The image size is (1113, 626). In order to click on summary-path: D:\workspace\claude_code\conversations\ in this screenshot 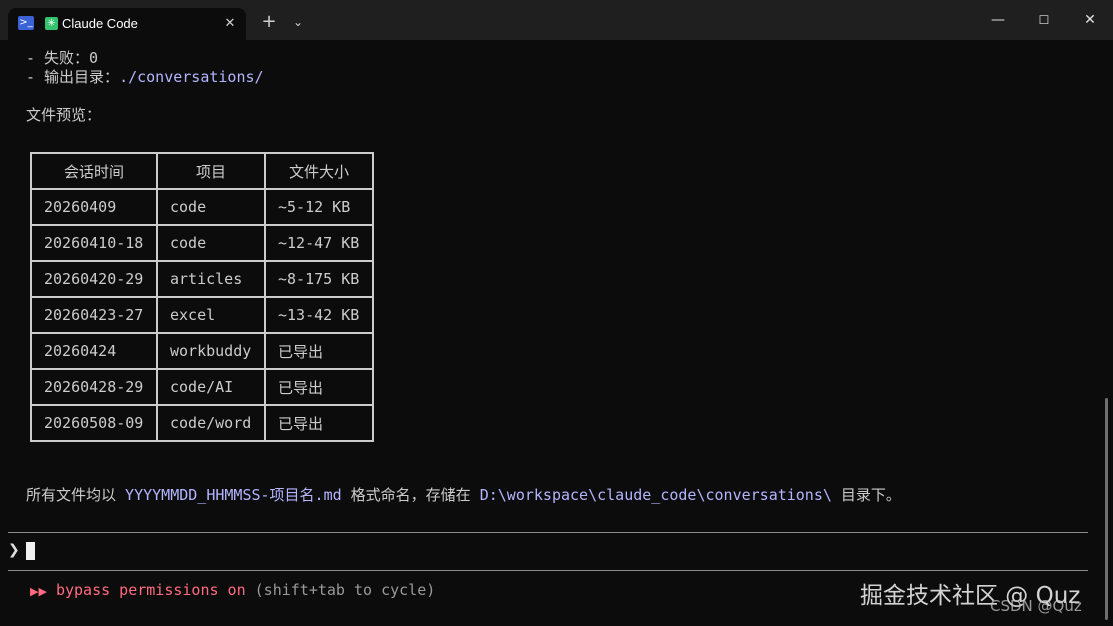, I will do `click(655, 495)`.